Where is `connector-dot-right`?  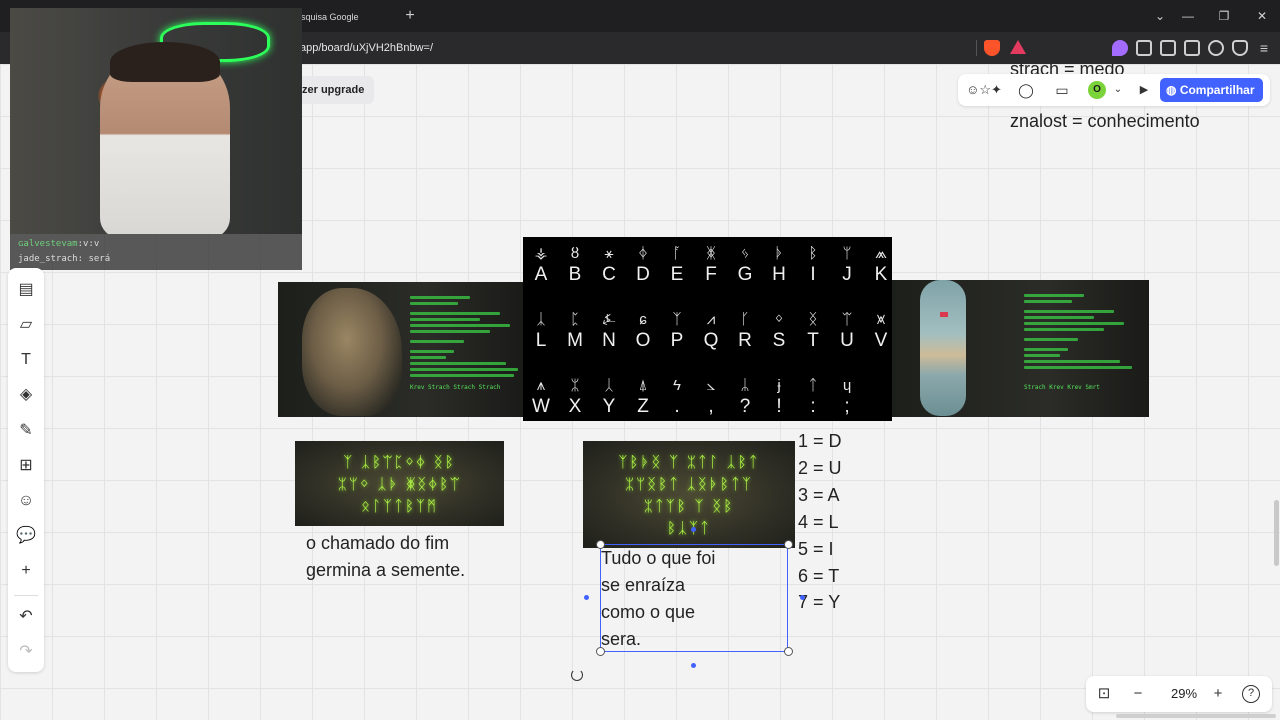 connector-dot-right is located at coordinates (802, 597).